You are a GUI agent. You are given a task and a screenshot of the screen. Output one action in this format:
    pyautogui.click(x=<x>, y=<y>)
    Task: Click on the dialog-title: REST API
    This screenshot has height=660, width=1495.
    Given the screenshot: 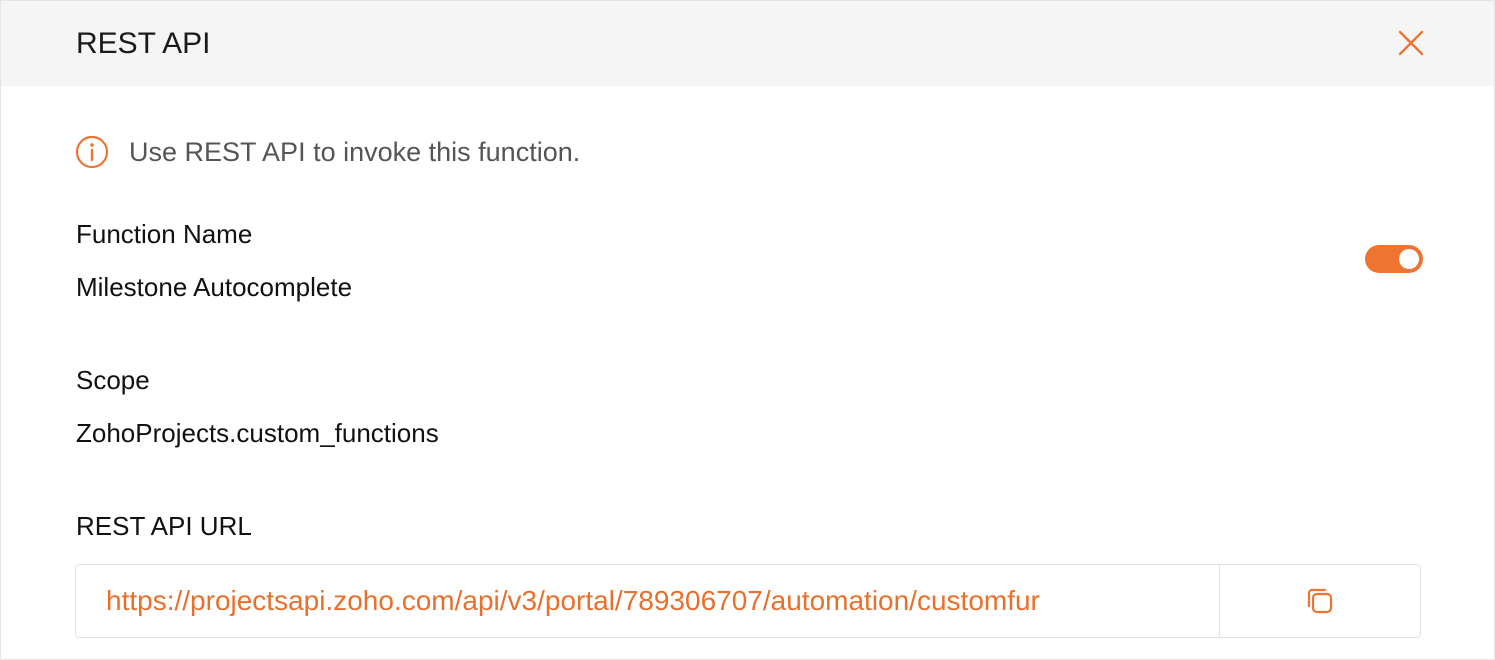 What is the action you would take?
    pyautogui.click(x=143, y=43)
    